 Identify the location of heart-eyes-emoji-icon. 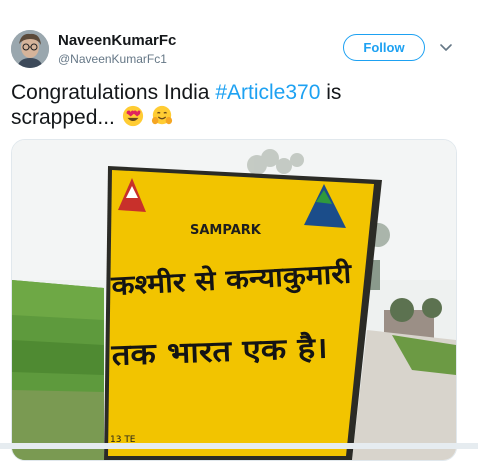
(132, 116).